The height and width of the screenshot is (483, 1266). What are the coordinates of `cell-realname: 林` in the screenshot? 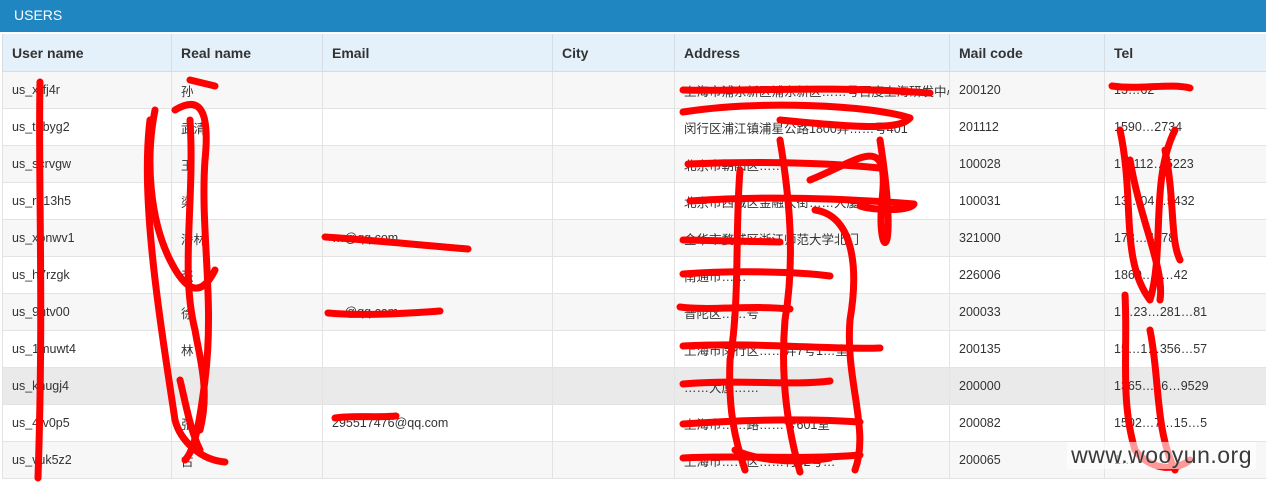 It's located at (247, 349).